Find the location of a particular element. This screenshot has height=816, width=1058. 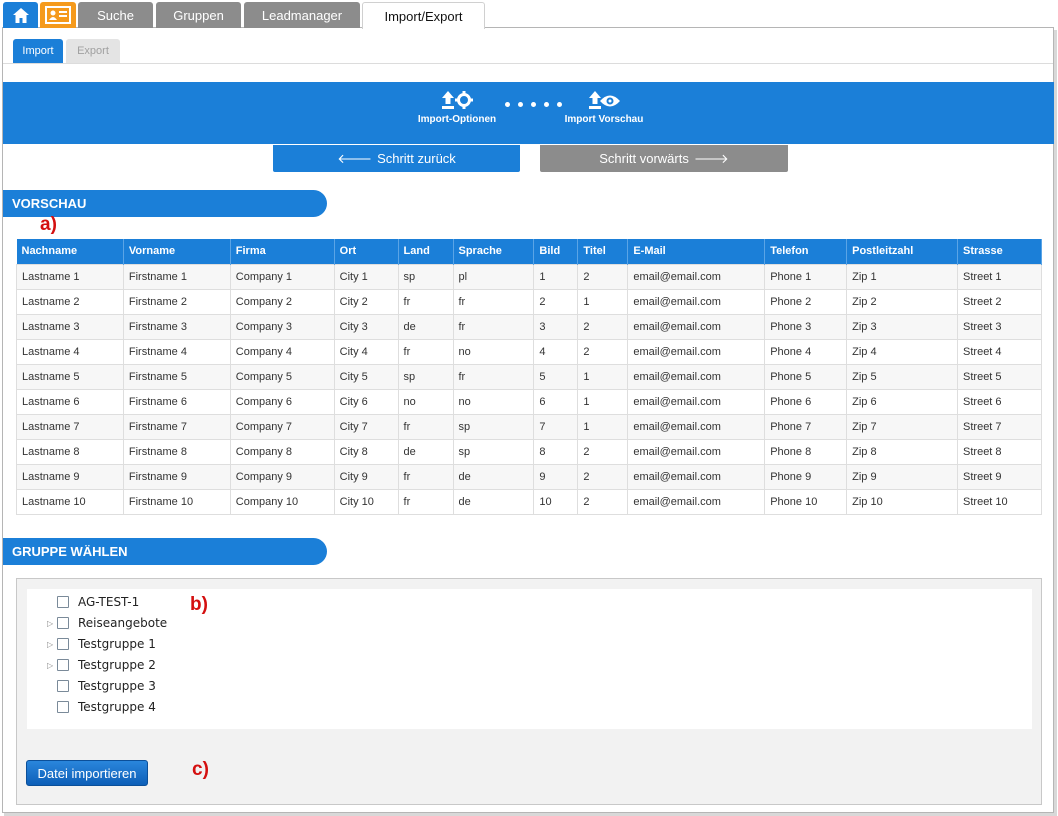

table-cell: City 7 is located at coordinates (366, 426).